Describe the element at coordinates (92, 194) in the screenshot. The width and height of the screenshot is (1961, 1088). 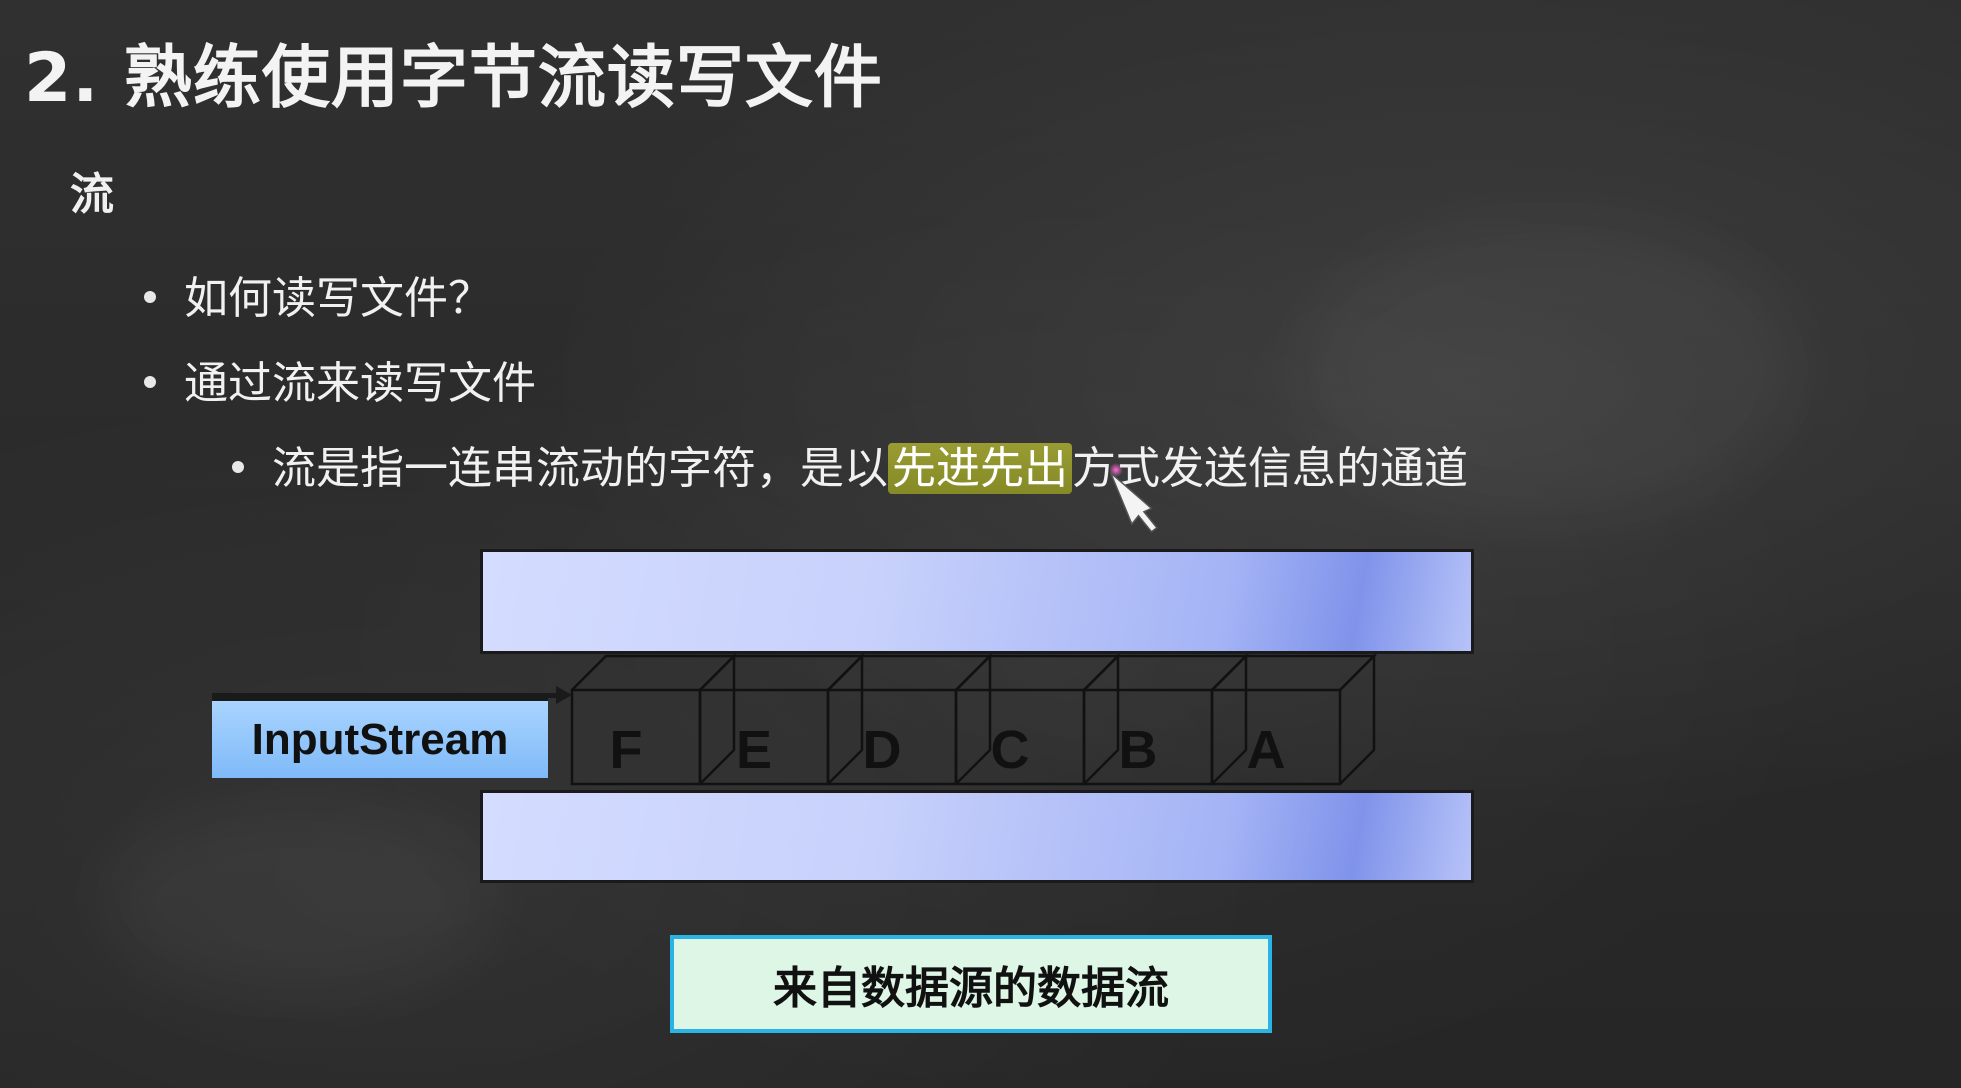
I see `section-label: 流` at that location.